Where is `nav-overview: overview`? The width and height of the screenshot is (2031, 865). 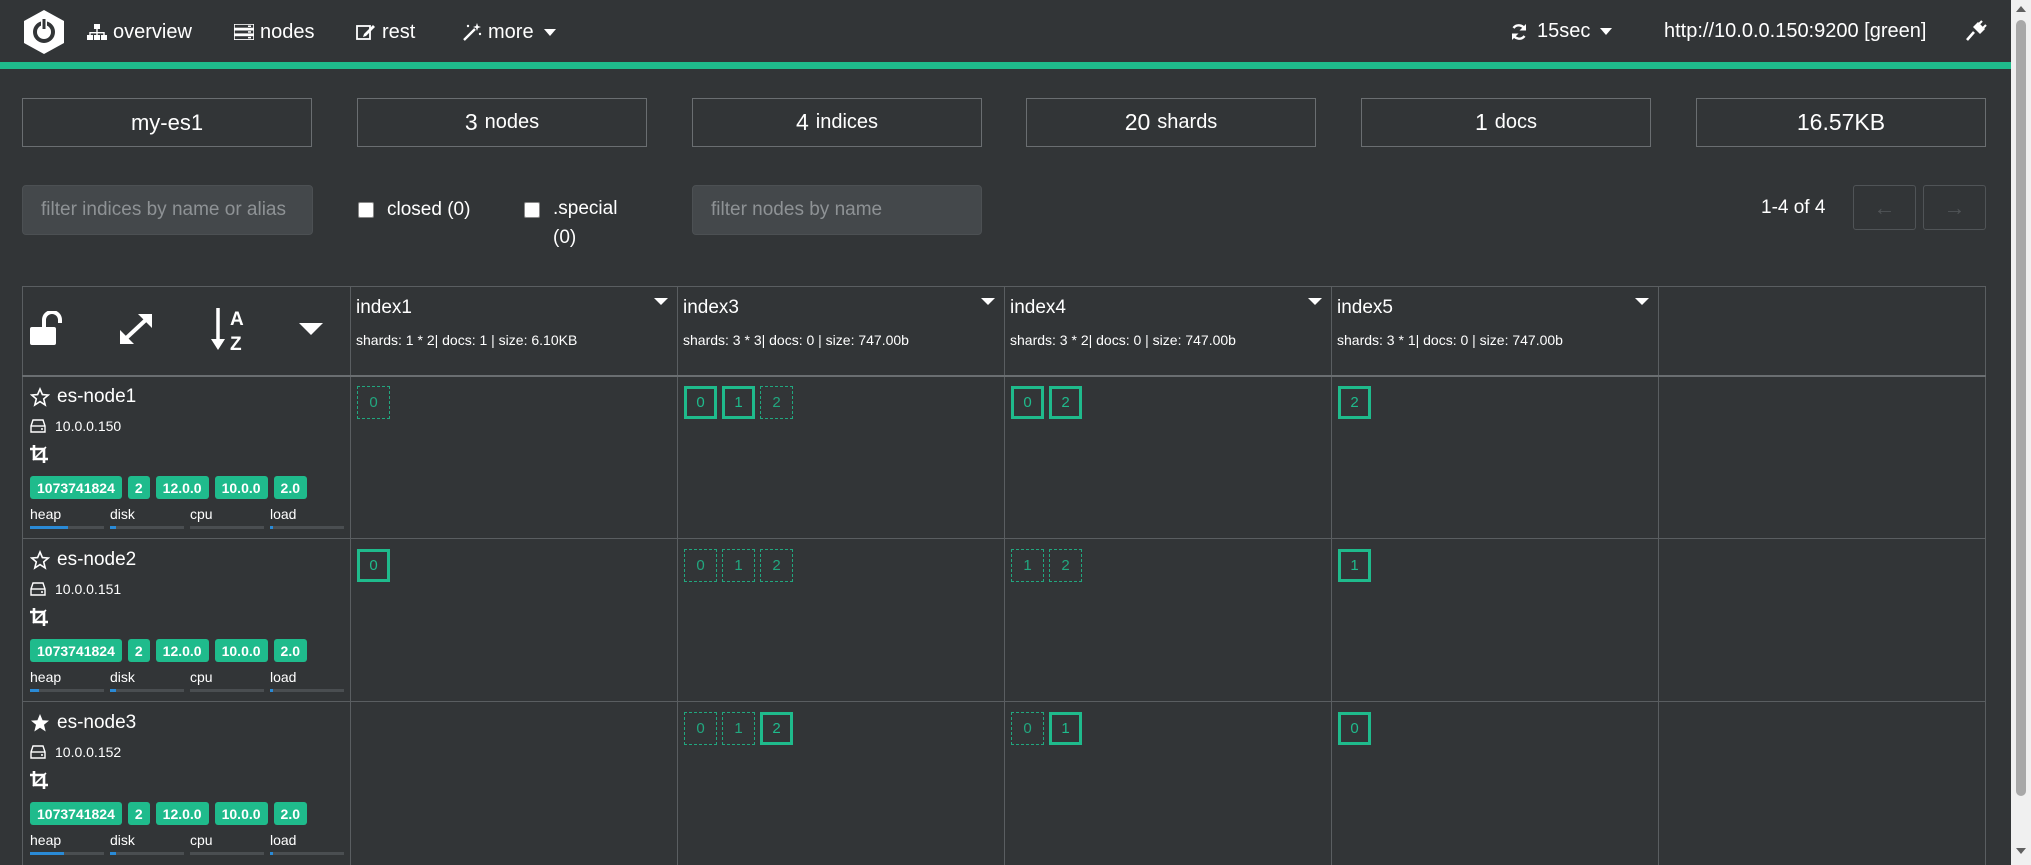
nav-overview: overview is located at coordinates (139, 32).